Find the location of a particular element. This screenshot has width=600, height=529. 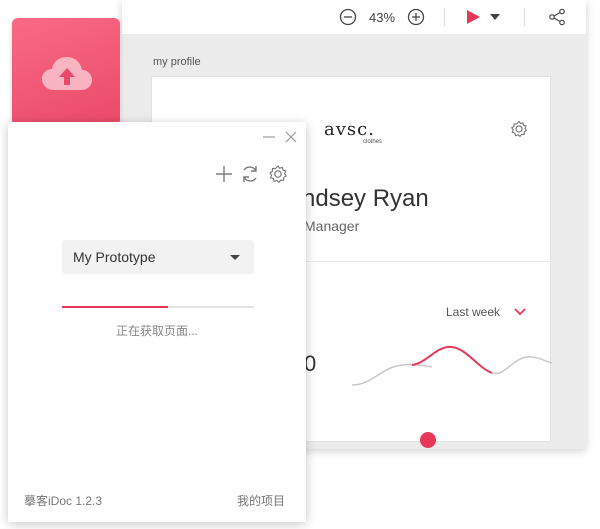

zoom-in-button is located at coordinates (416, 17).